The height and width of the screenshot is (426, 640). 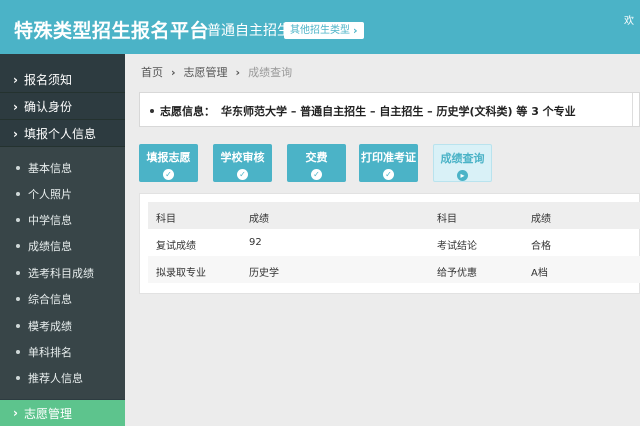 What do you see at coordinates (320, 30) in the screenshot?
I see `other-type-label: 其他招生类型` at bounding box center [320, 30].